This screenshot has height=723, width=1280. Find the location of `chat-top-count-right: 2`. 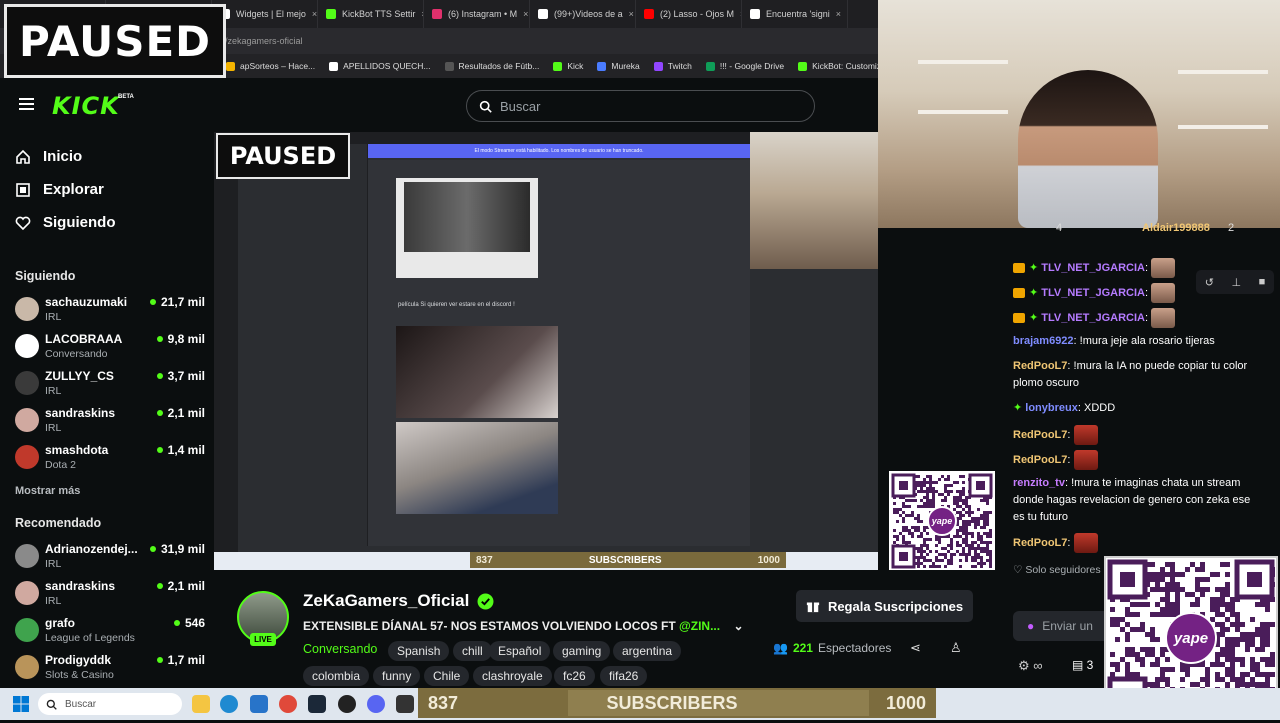

chat-top-count-right: 2 is located at coordinates (1231, 228).